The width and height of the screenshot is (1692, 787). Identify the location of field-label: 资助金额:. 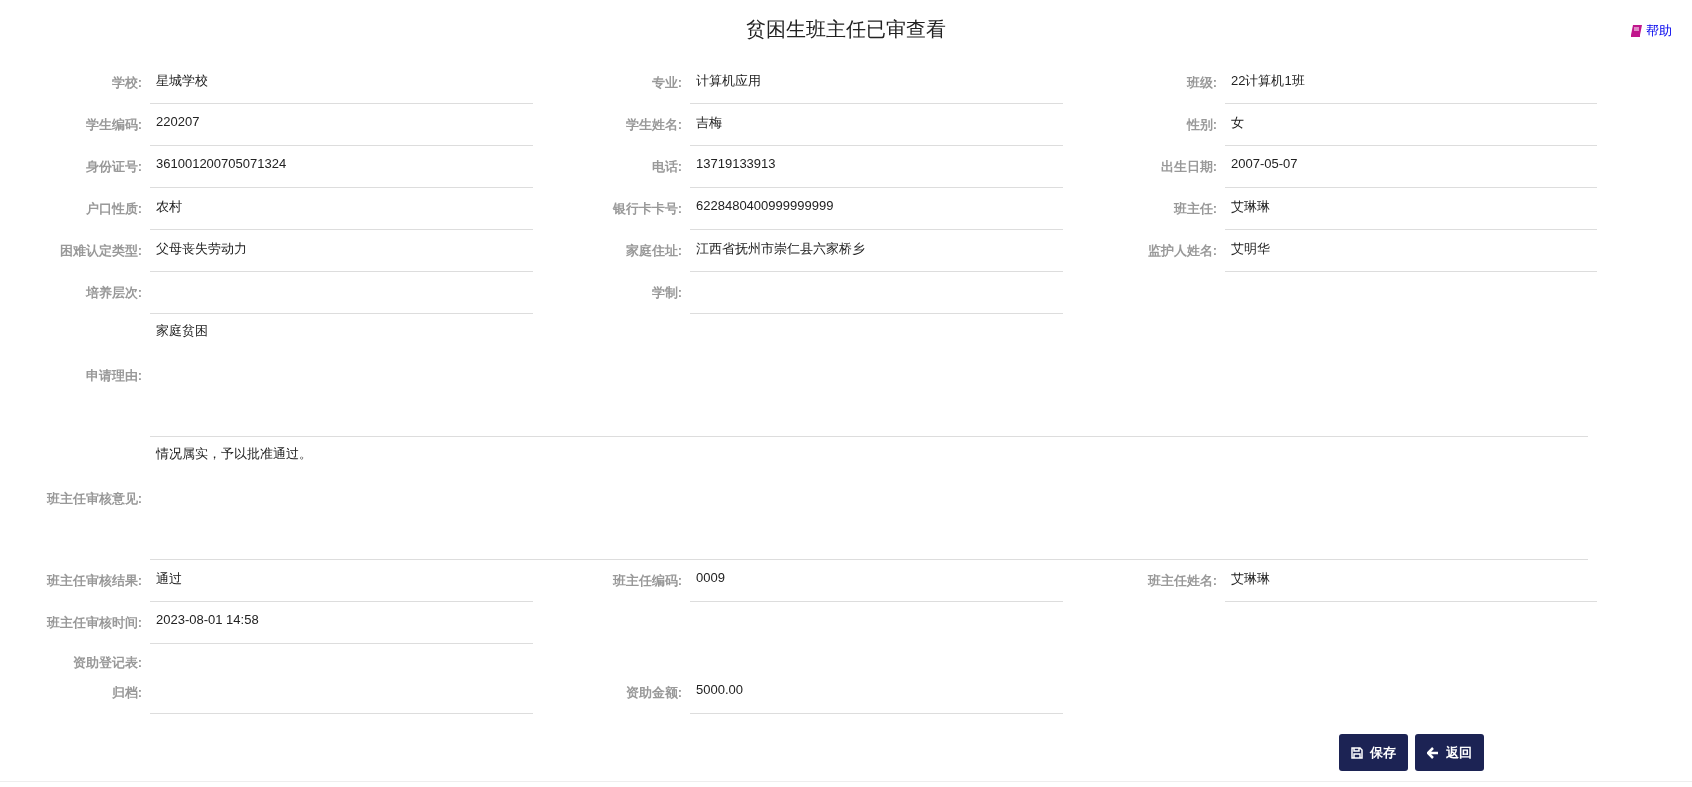
(653, 693).